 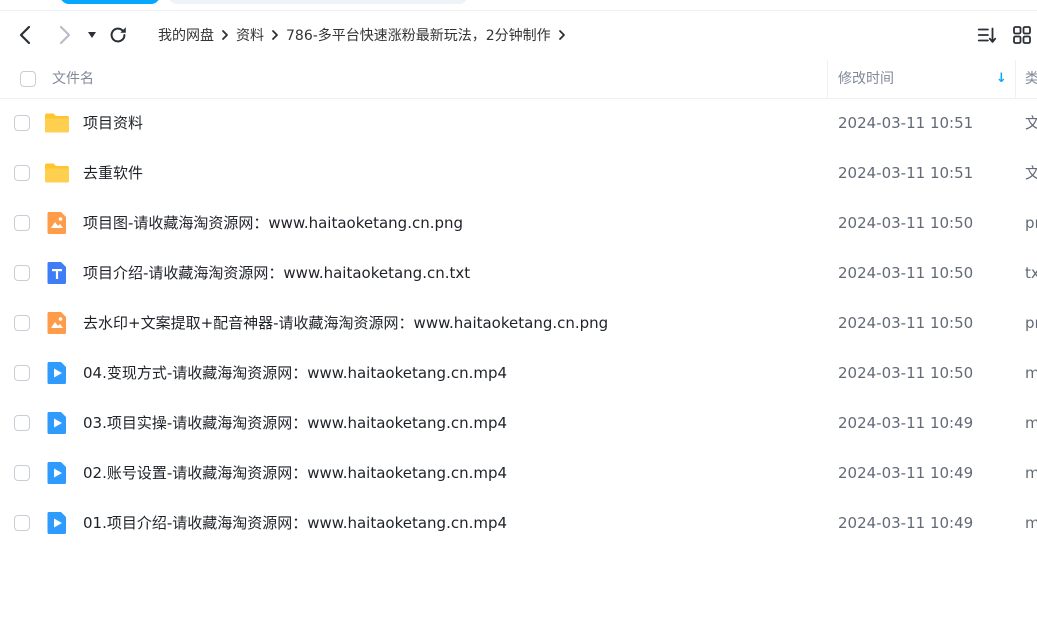 What do you see at coordinates (518, 79) in the screenshot?
I see `file-list-header: 文件名 修改时间 ↓ 类` at bounding box center [518, 79].